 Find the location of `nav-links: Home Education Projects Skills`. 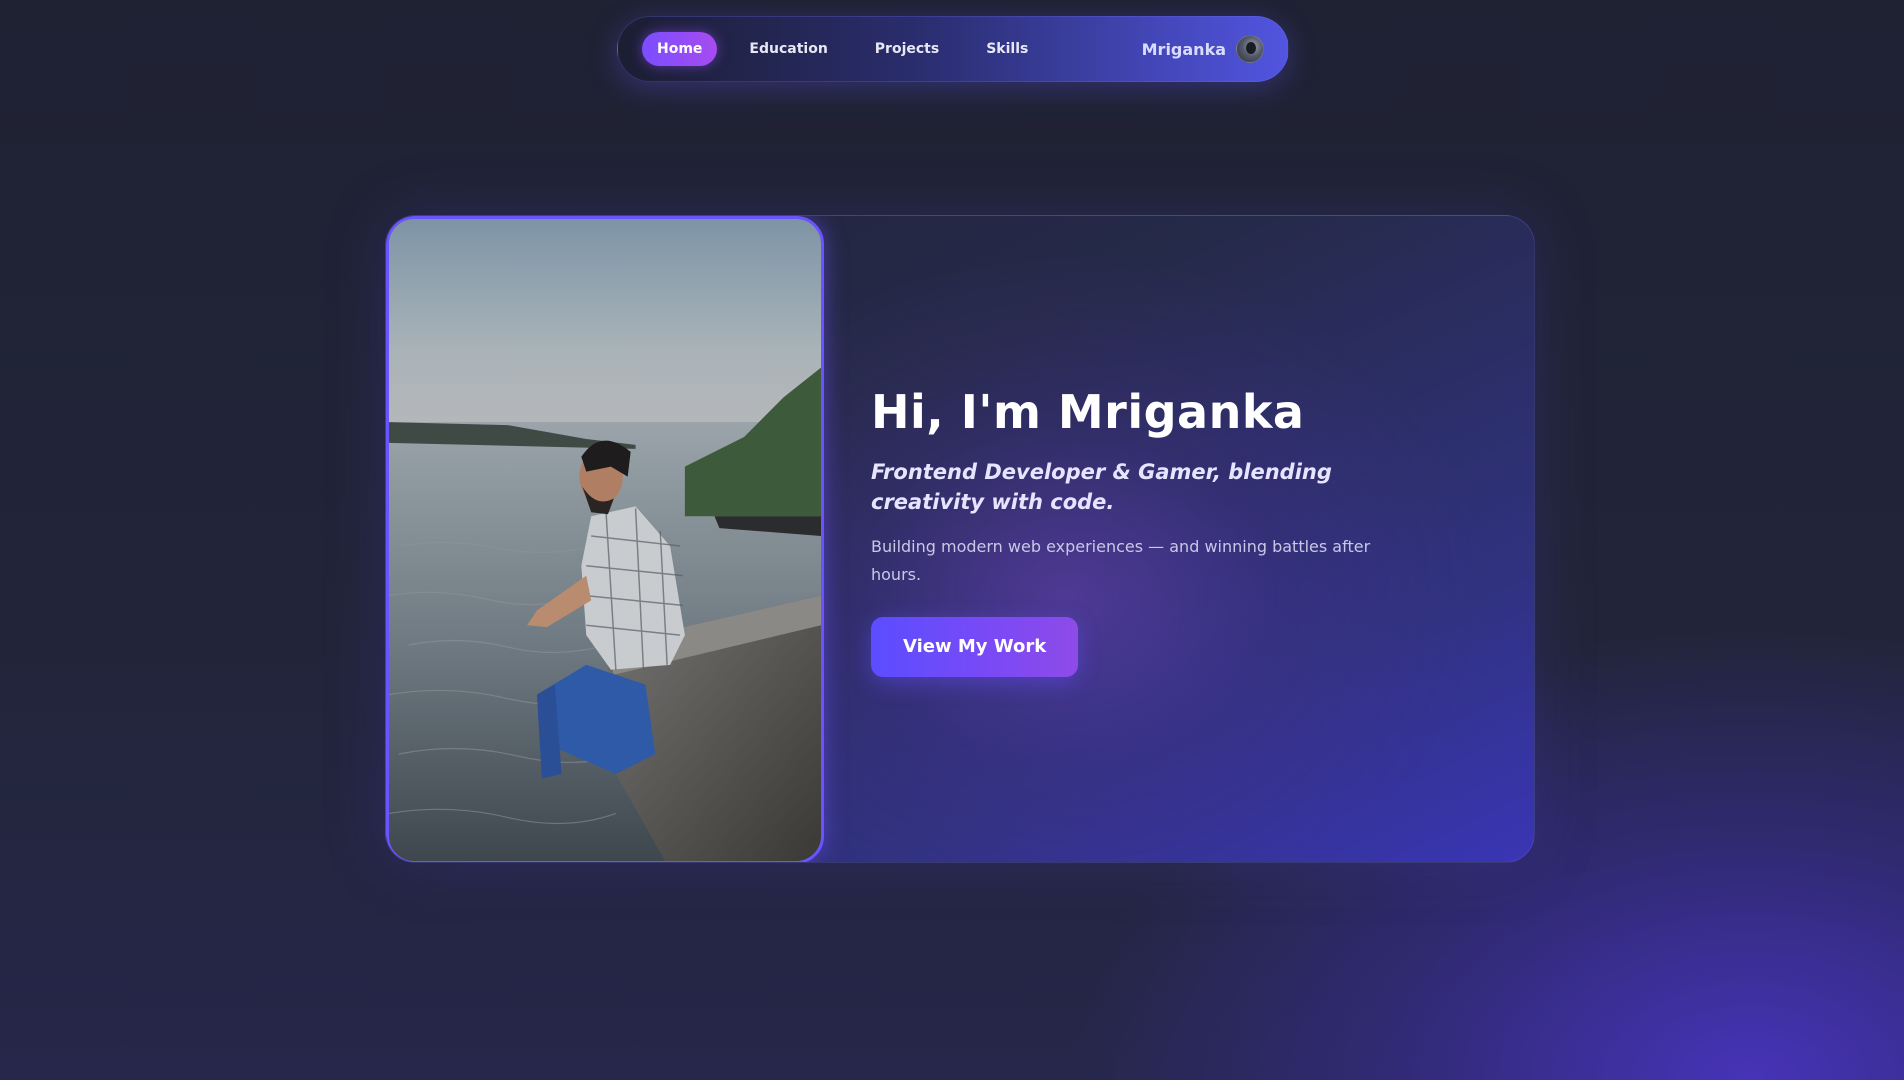

nav-links: Home Education Projects Skills is located at coordinates (851, 49).